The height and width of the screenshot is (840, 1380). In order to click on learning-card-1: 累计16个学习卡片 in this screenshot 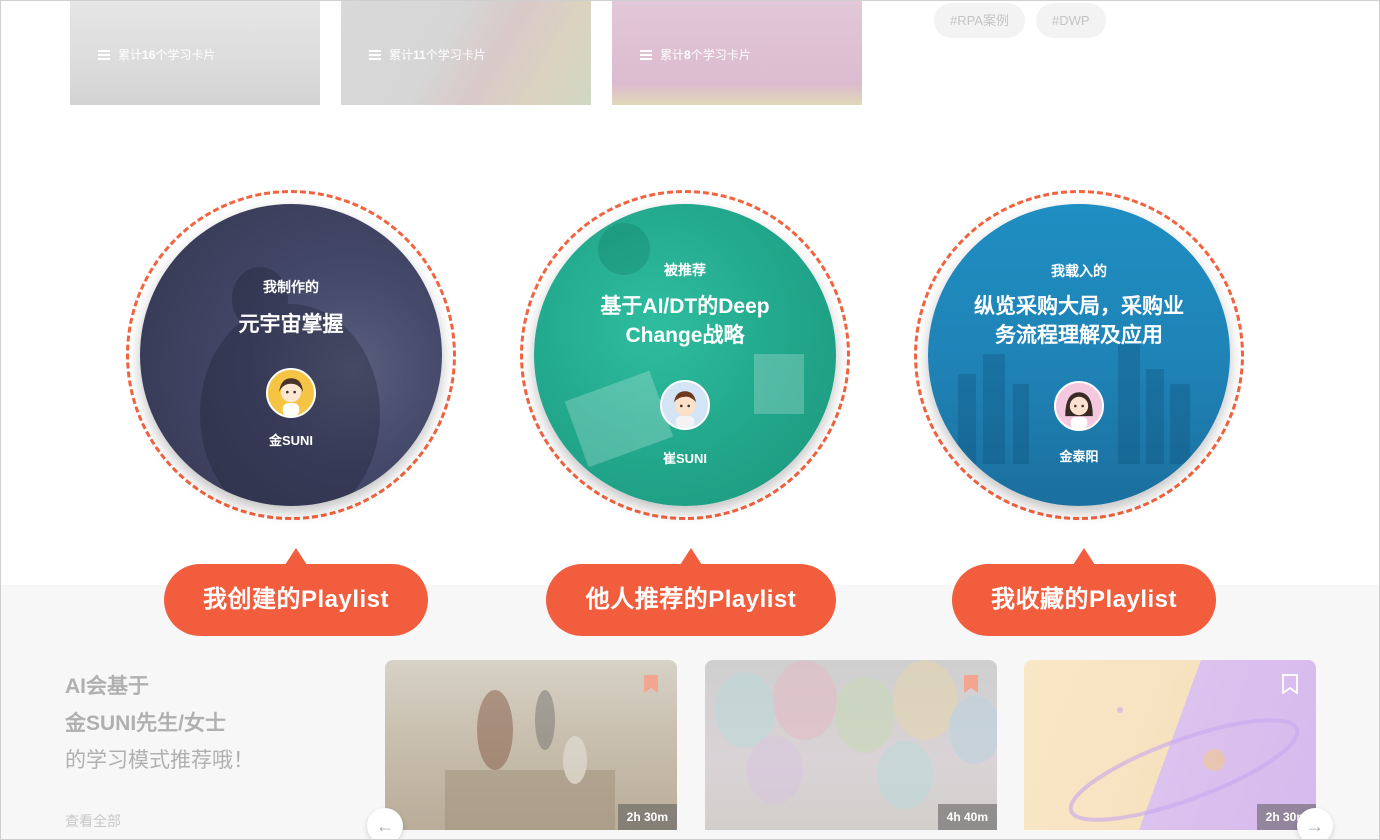, I will do `click(195, 52)`.